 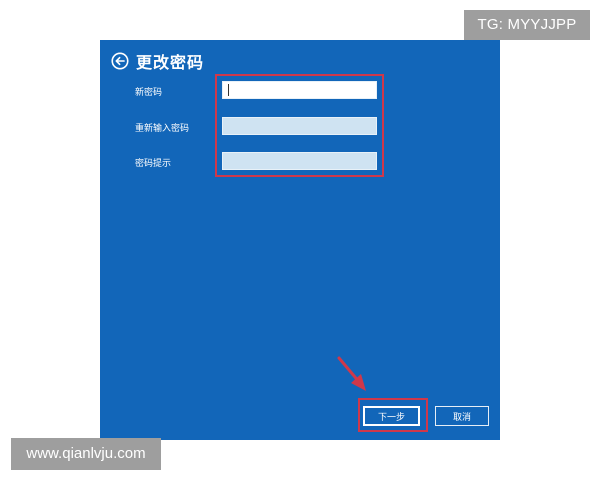 I want to click on page-title: 更改密码, so click(x=170, y=62).